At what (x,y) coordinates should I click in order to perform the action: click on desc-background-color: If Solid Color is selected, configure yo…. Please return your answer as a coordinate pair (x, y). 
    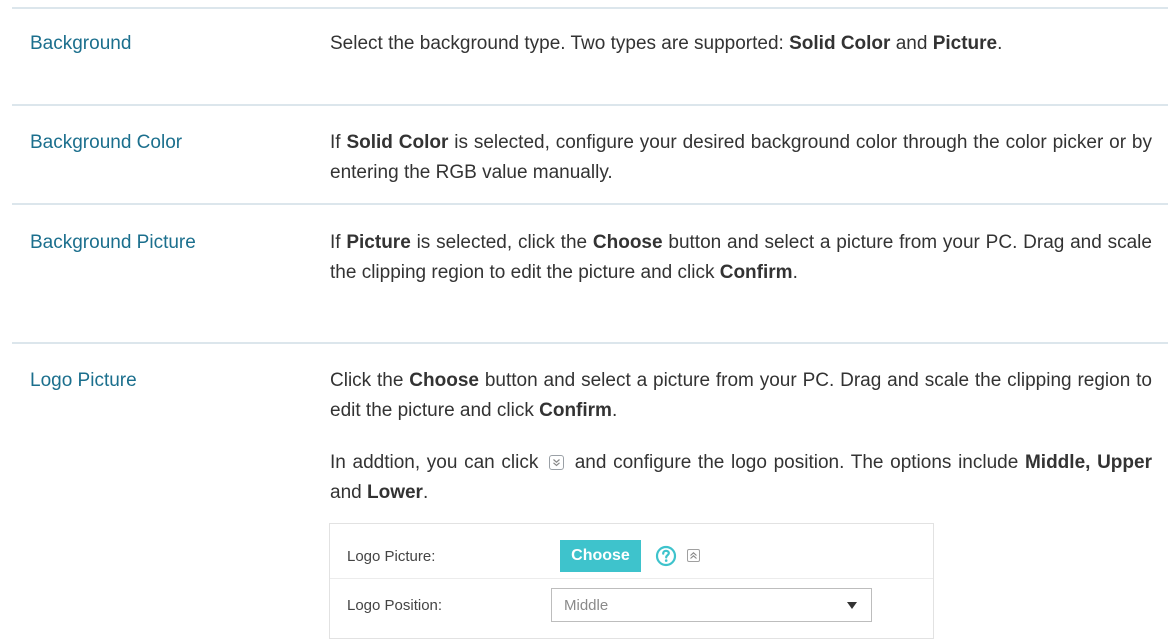
    Looking at the image, I should click on (741, 158).